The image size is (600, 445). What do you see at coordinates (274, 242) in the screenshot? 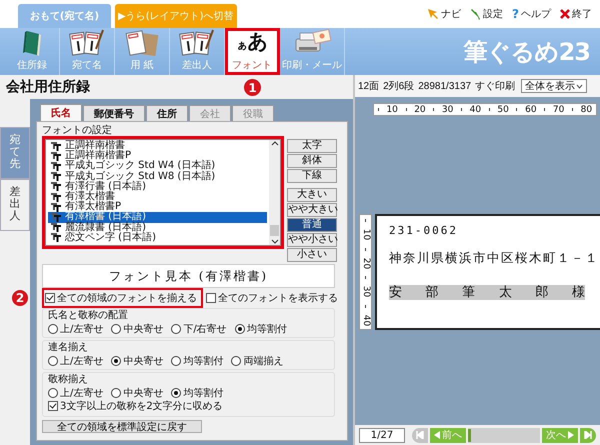
I see `scroll-down-icon` at bounding box center [274, 242].